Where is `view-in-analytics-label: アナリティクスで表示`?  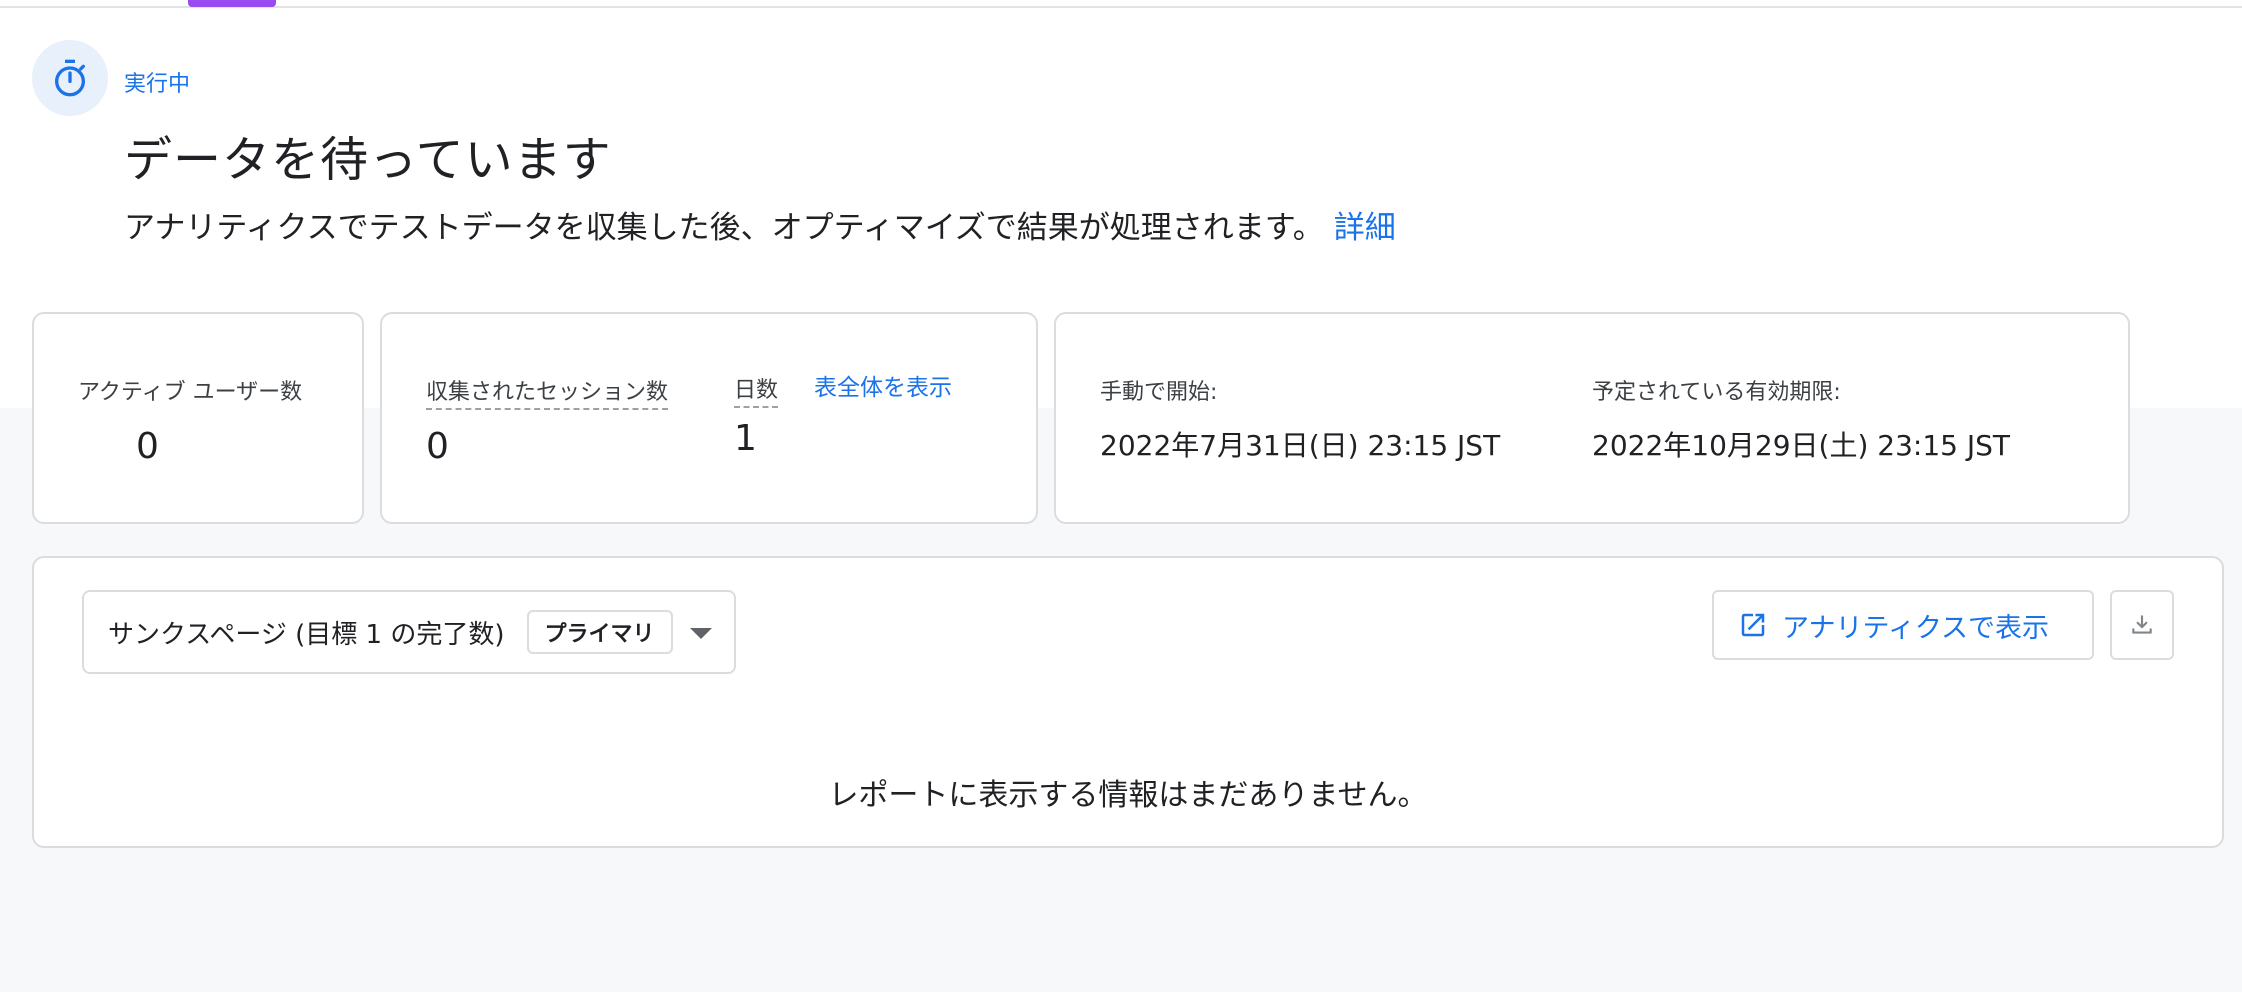
view-in-analytics-label: アナリティクスで表示 is located at coordinates (1916, 628).